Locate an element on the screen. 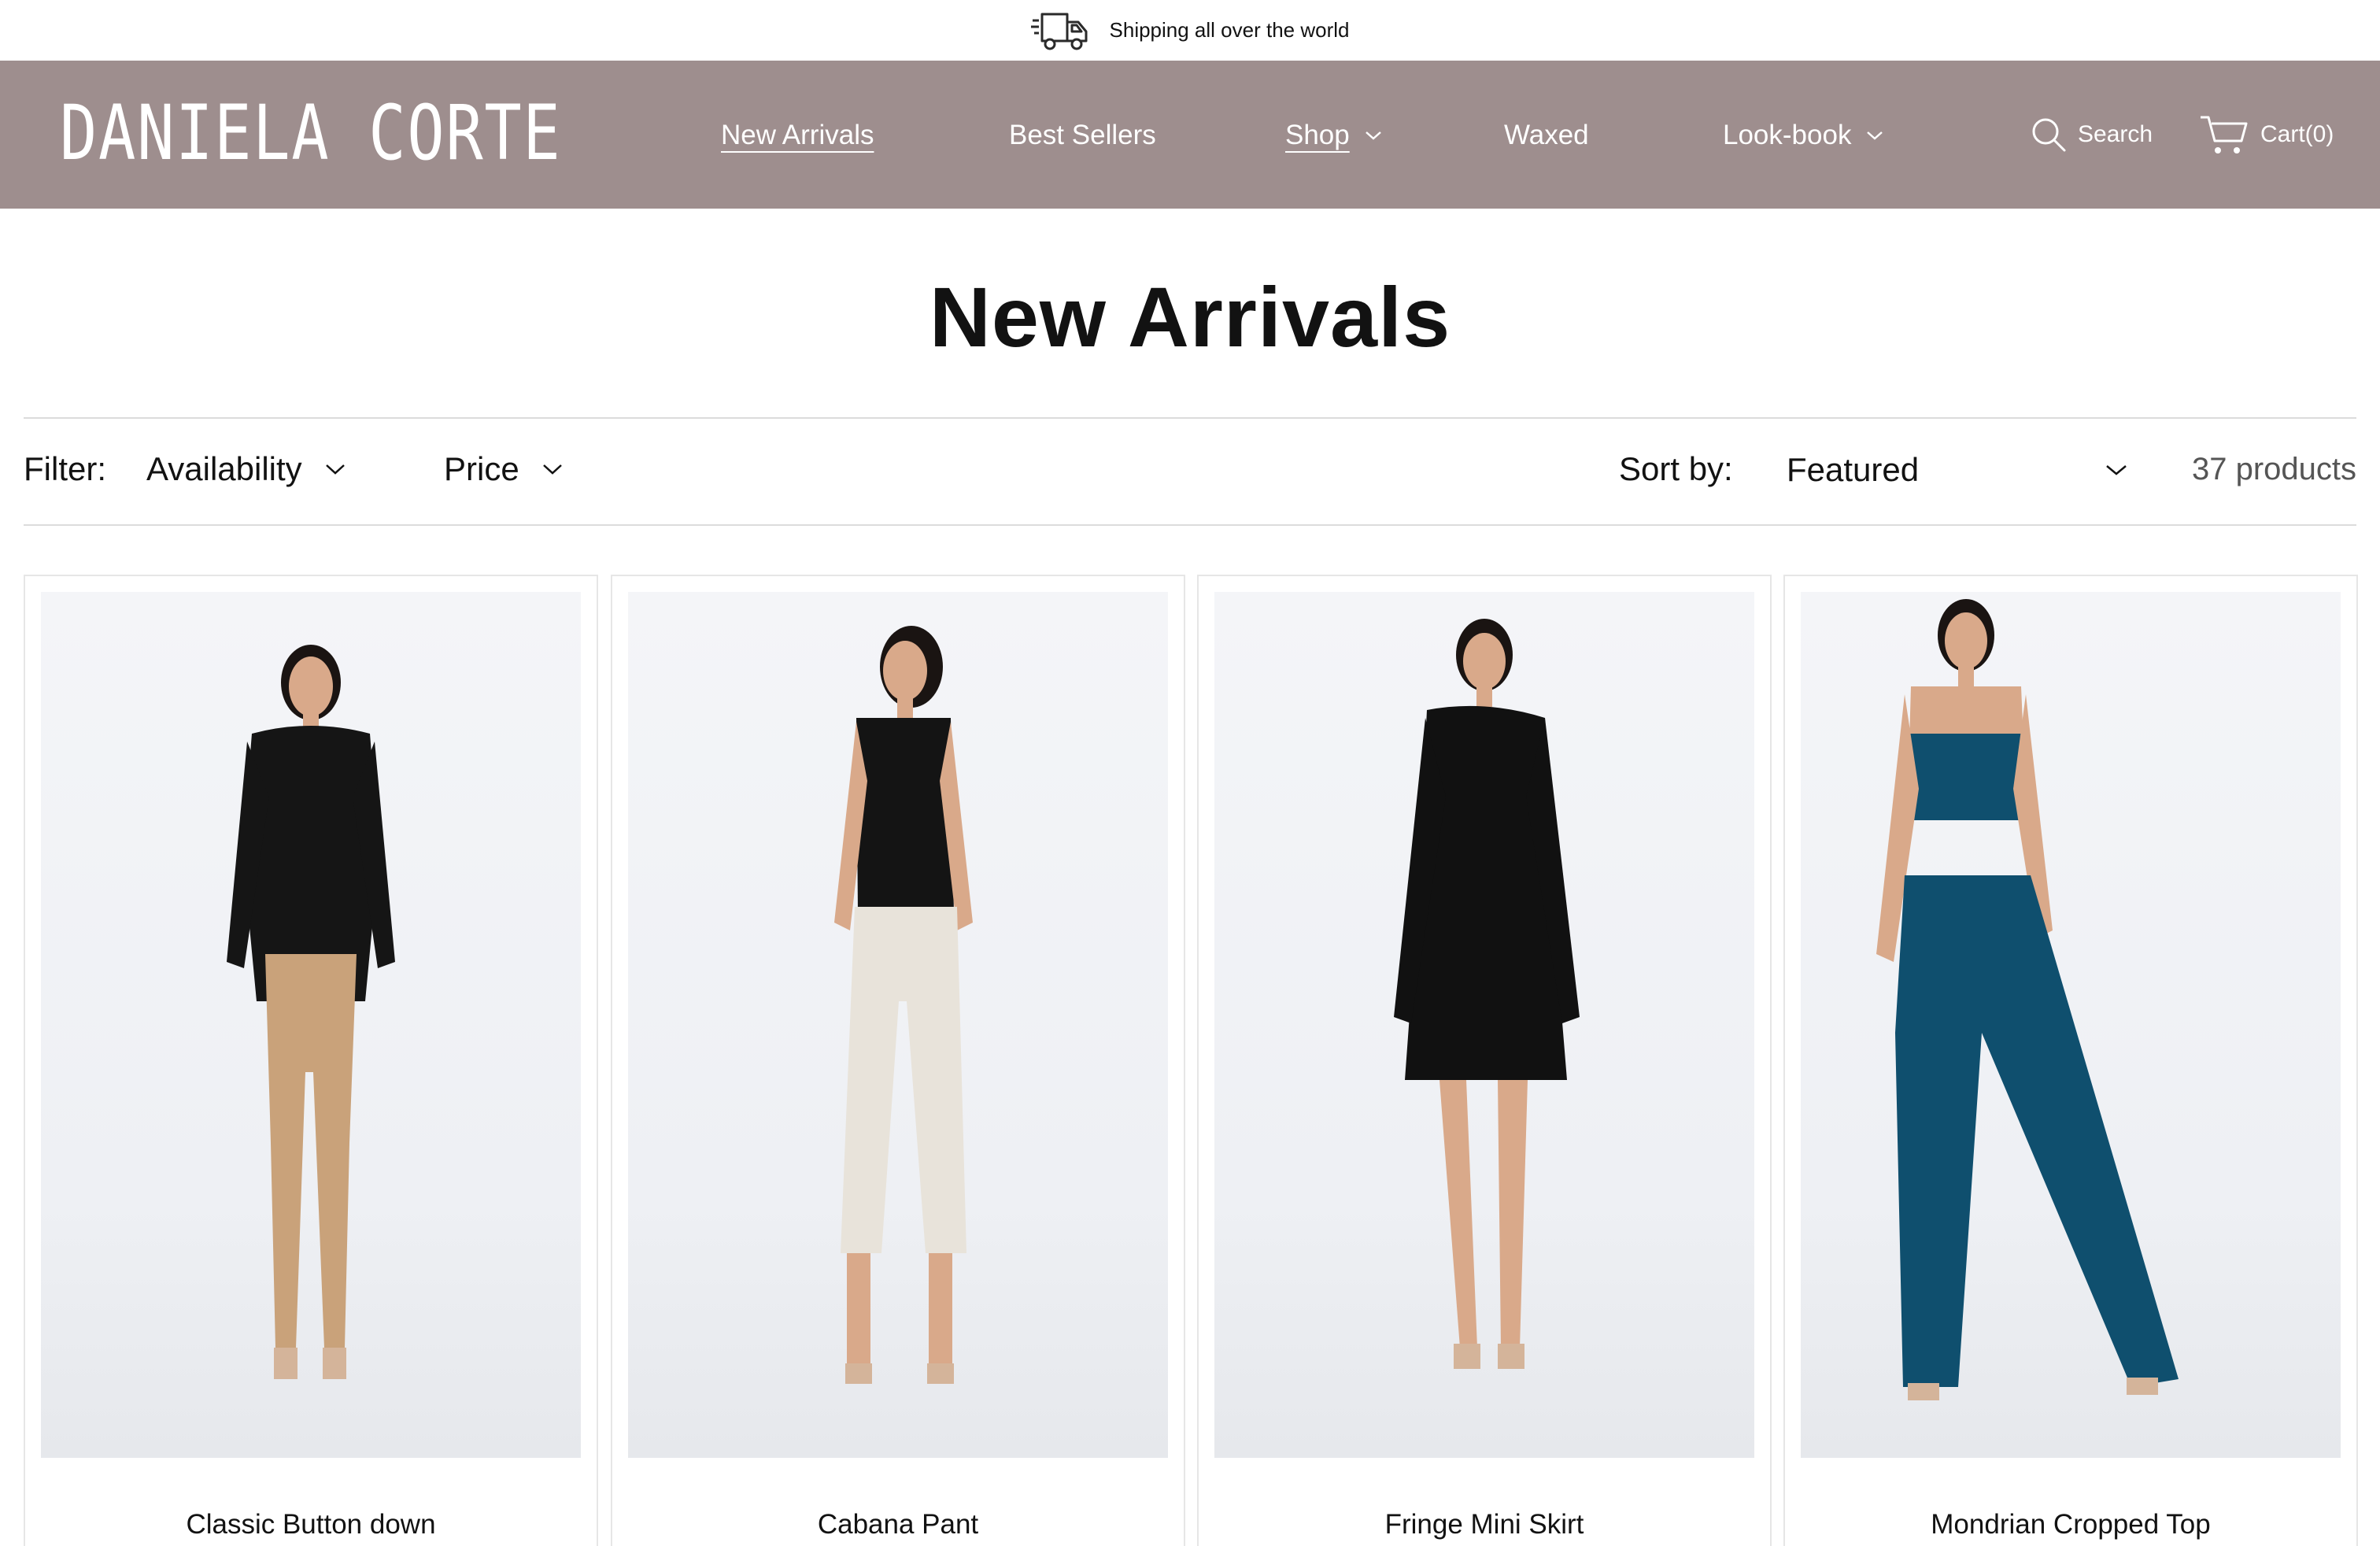 The height and width of the screenshot is (1546, 2380). nav-waxed: Waxed is located at coordinates (1546, 135).